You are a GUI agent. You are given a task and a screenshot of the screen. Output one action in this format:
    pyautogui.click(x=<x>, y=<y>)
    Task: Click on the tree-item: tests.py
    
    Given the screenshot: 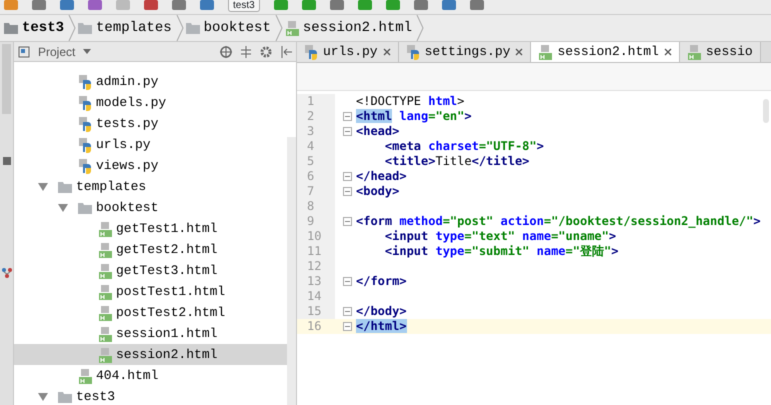 What is the action you would take?
    pyautogui.click(x=150, y=123)
    